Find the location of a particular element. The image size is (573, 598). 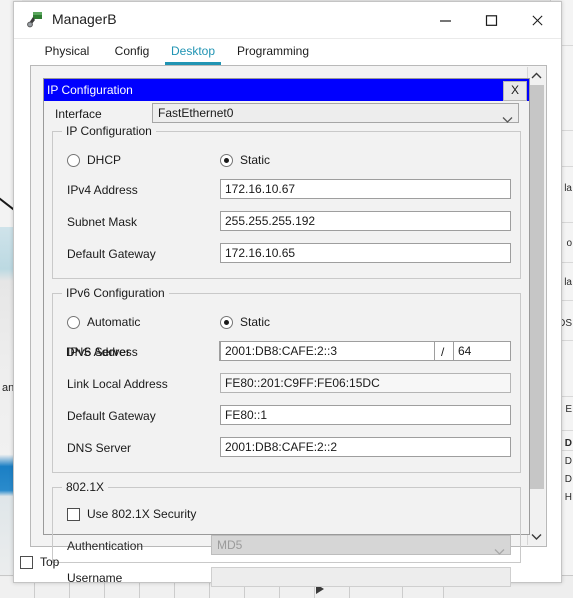

ip-config-close-button: X is located at coordinates (515, 91).